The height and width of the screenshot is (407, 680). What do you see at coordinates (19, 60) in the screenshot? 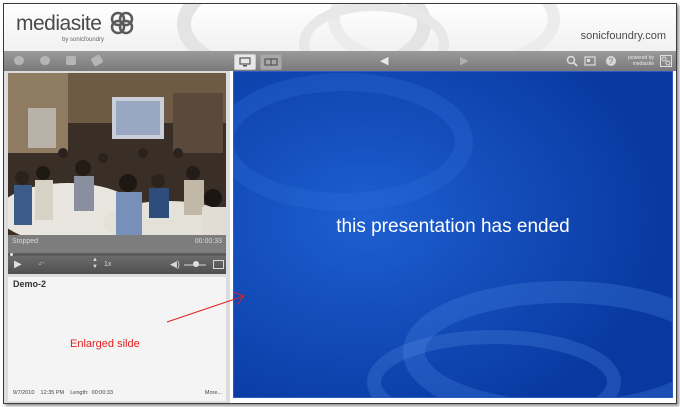
I see `chat-icon` at bounding box center [19, 60].